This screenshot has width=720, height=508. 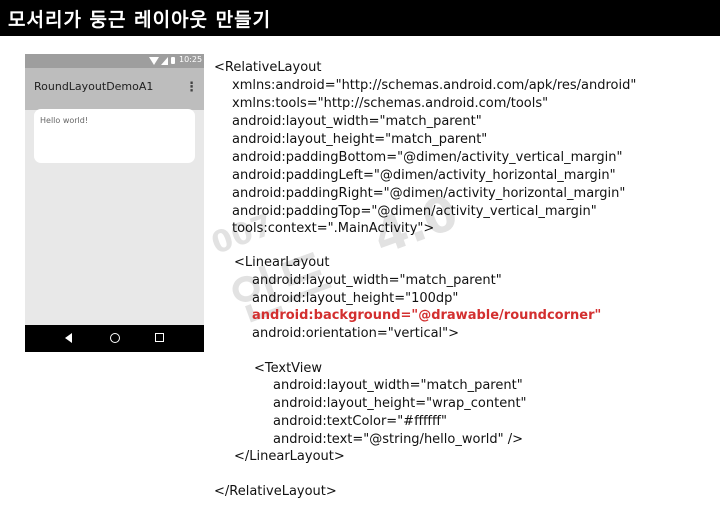 What do you see at coordinates (114, 203) in the screenshot?
I see `phone-screenshot: 10:25 RoundLayoutDemoA1 ⋮ Hello world!` at bounding box center [114, 203].